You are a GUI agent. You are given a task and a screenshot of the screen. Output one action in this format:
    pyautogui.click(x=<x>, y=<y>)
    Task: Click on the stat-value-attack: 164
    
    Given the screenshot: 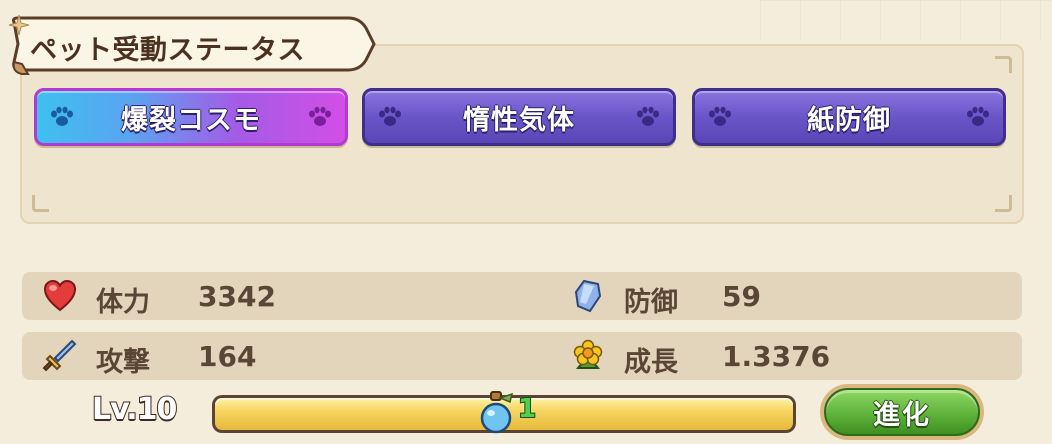 What is the action you would take?
    pyautogui.click(x=227, y=356)
    